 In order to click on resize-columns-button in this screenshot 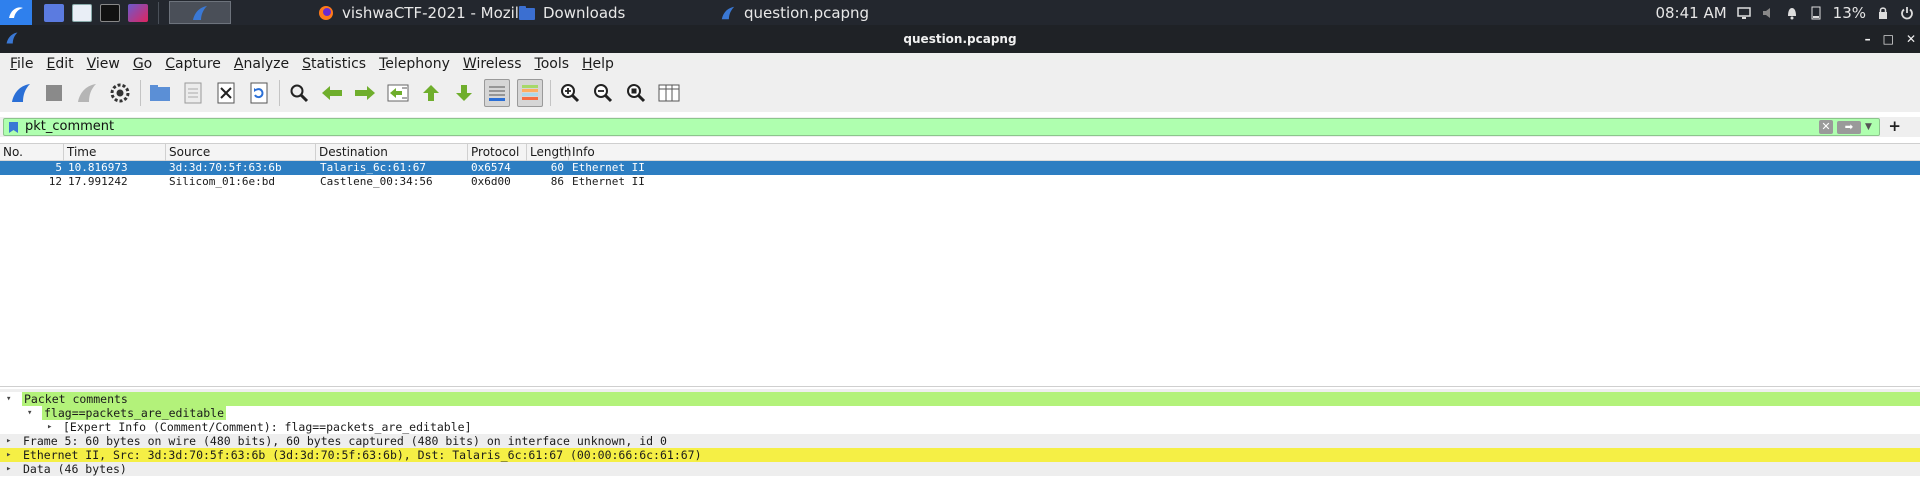, I will do `click(669, 93)`.